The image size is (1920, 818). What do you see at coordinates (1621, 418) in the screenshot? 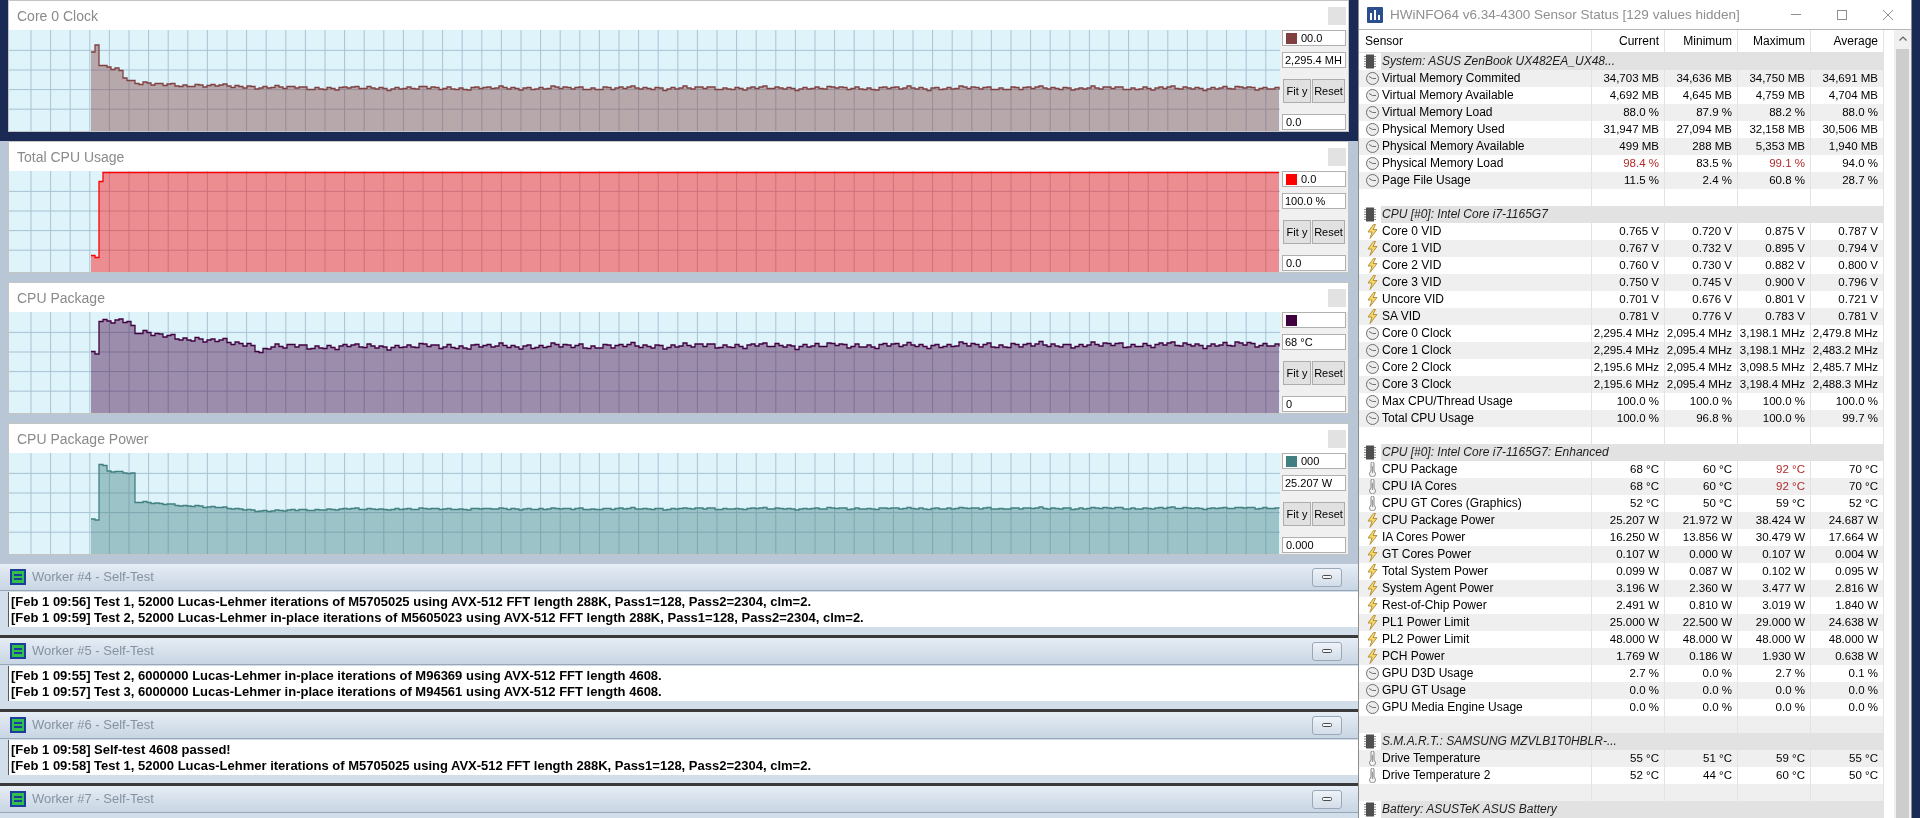
I see `sensor-row: Total CPU Usage 100.0 % 96.8 % 100.0 % 99.7 %` at bounding box center [1621, 418].